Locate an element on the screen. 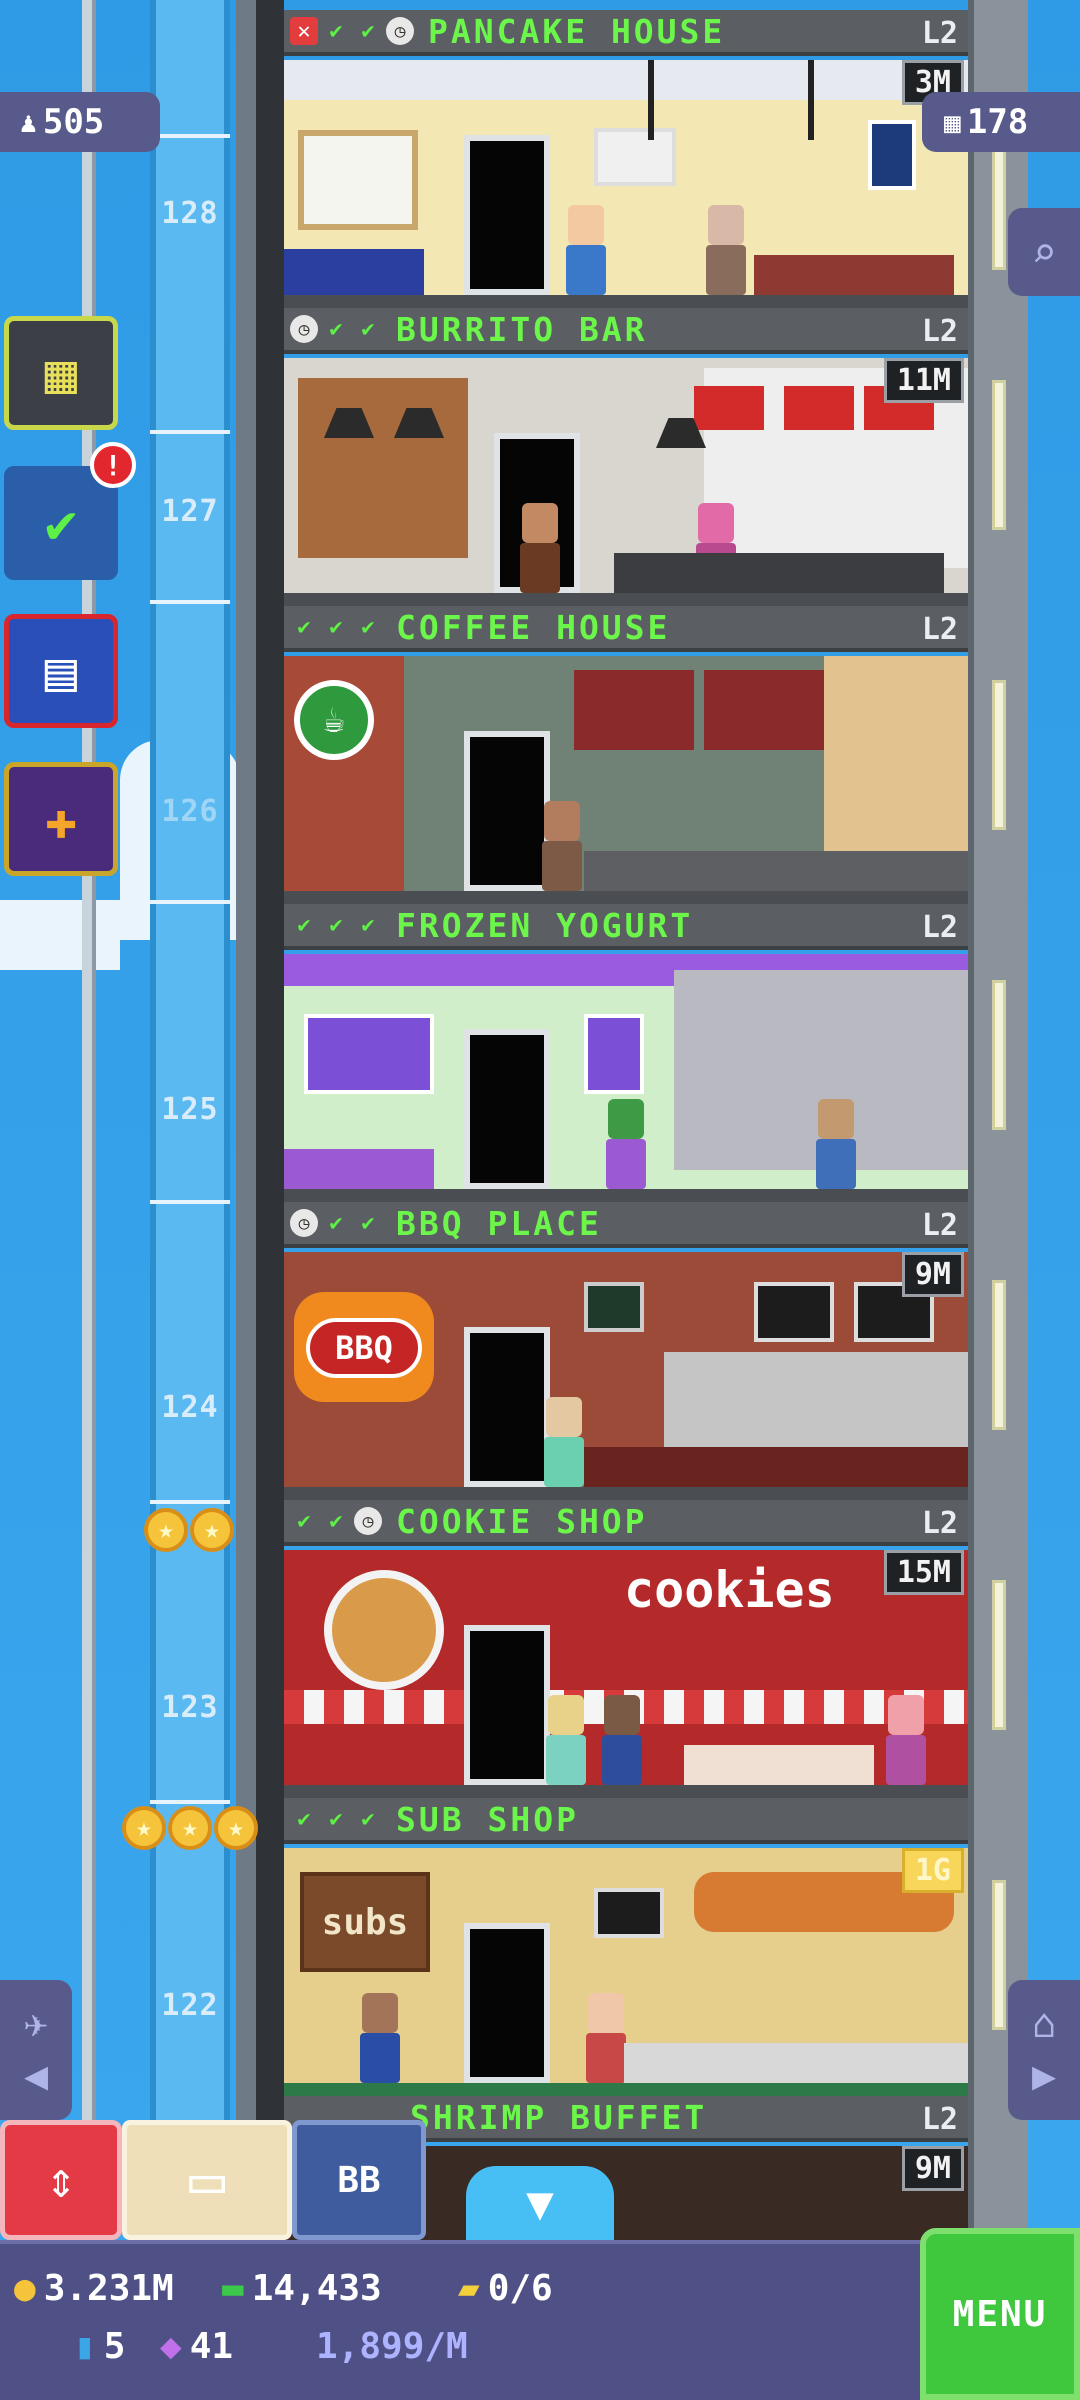  coin-pickup: ★ ★ ★ is located at coordinates (190, 1828).